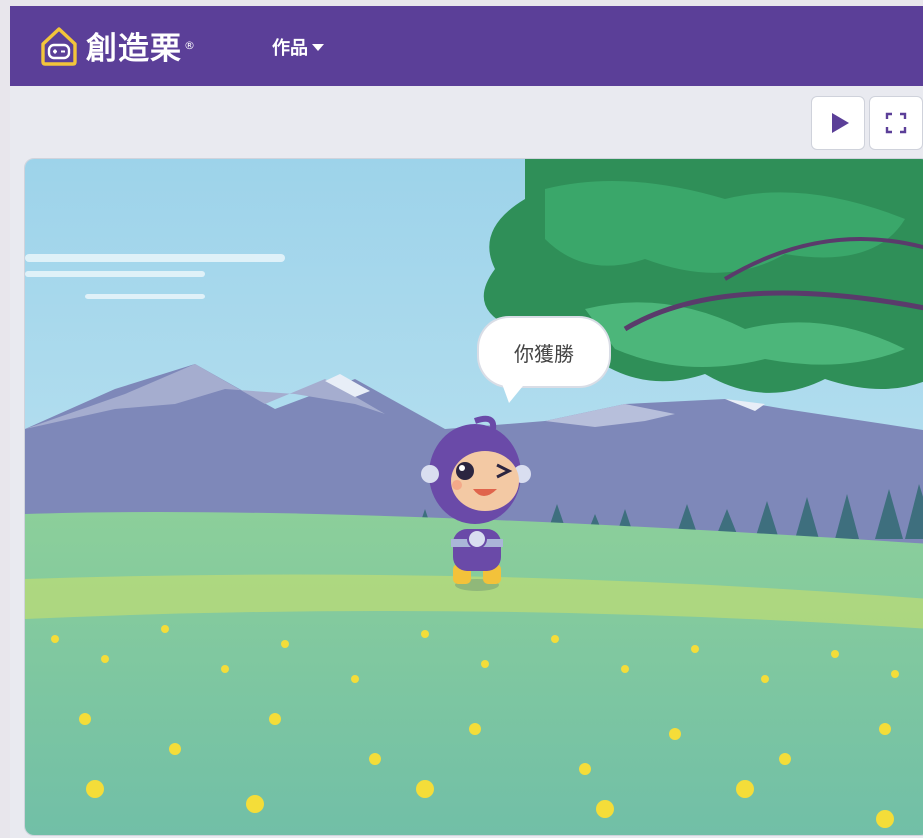  I want to click on speech-bubble: 你獲勝, so click(544, 352).